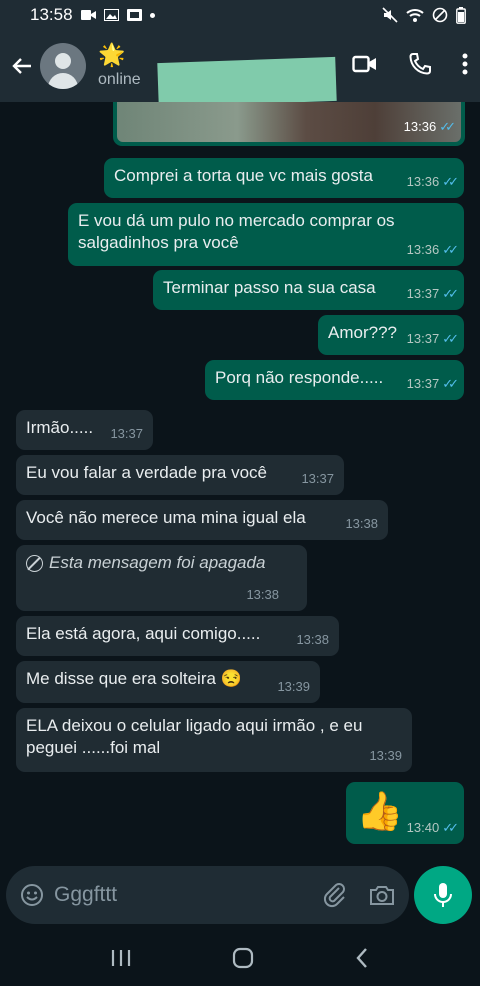  I want to click on more-options-icon, so click(465, 64).